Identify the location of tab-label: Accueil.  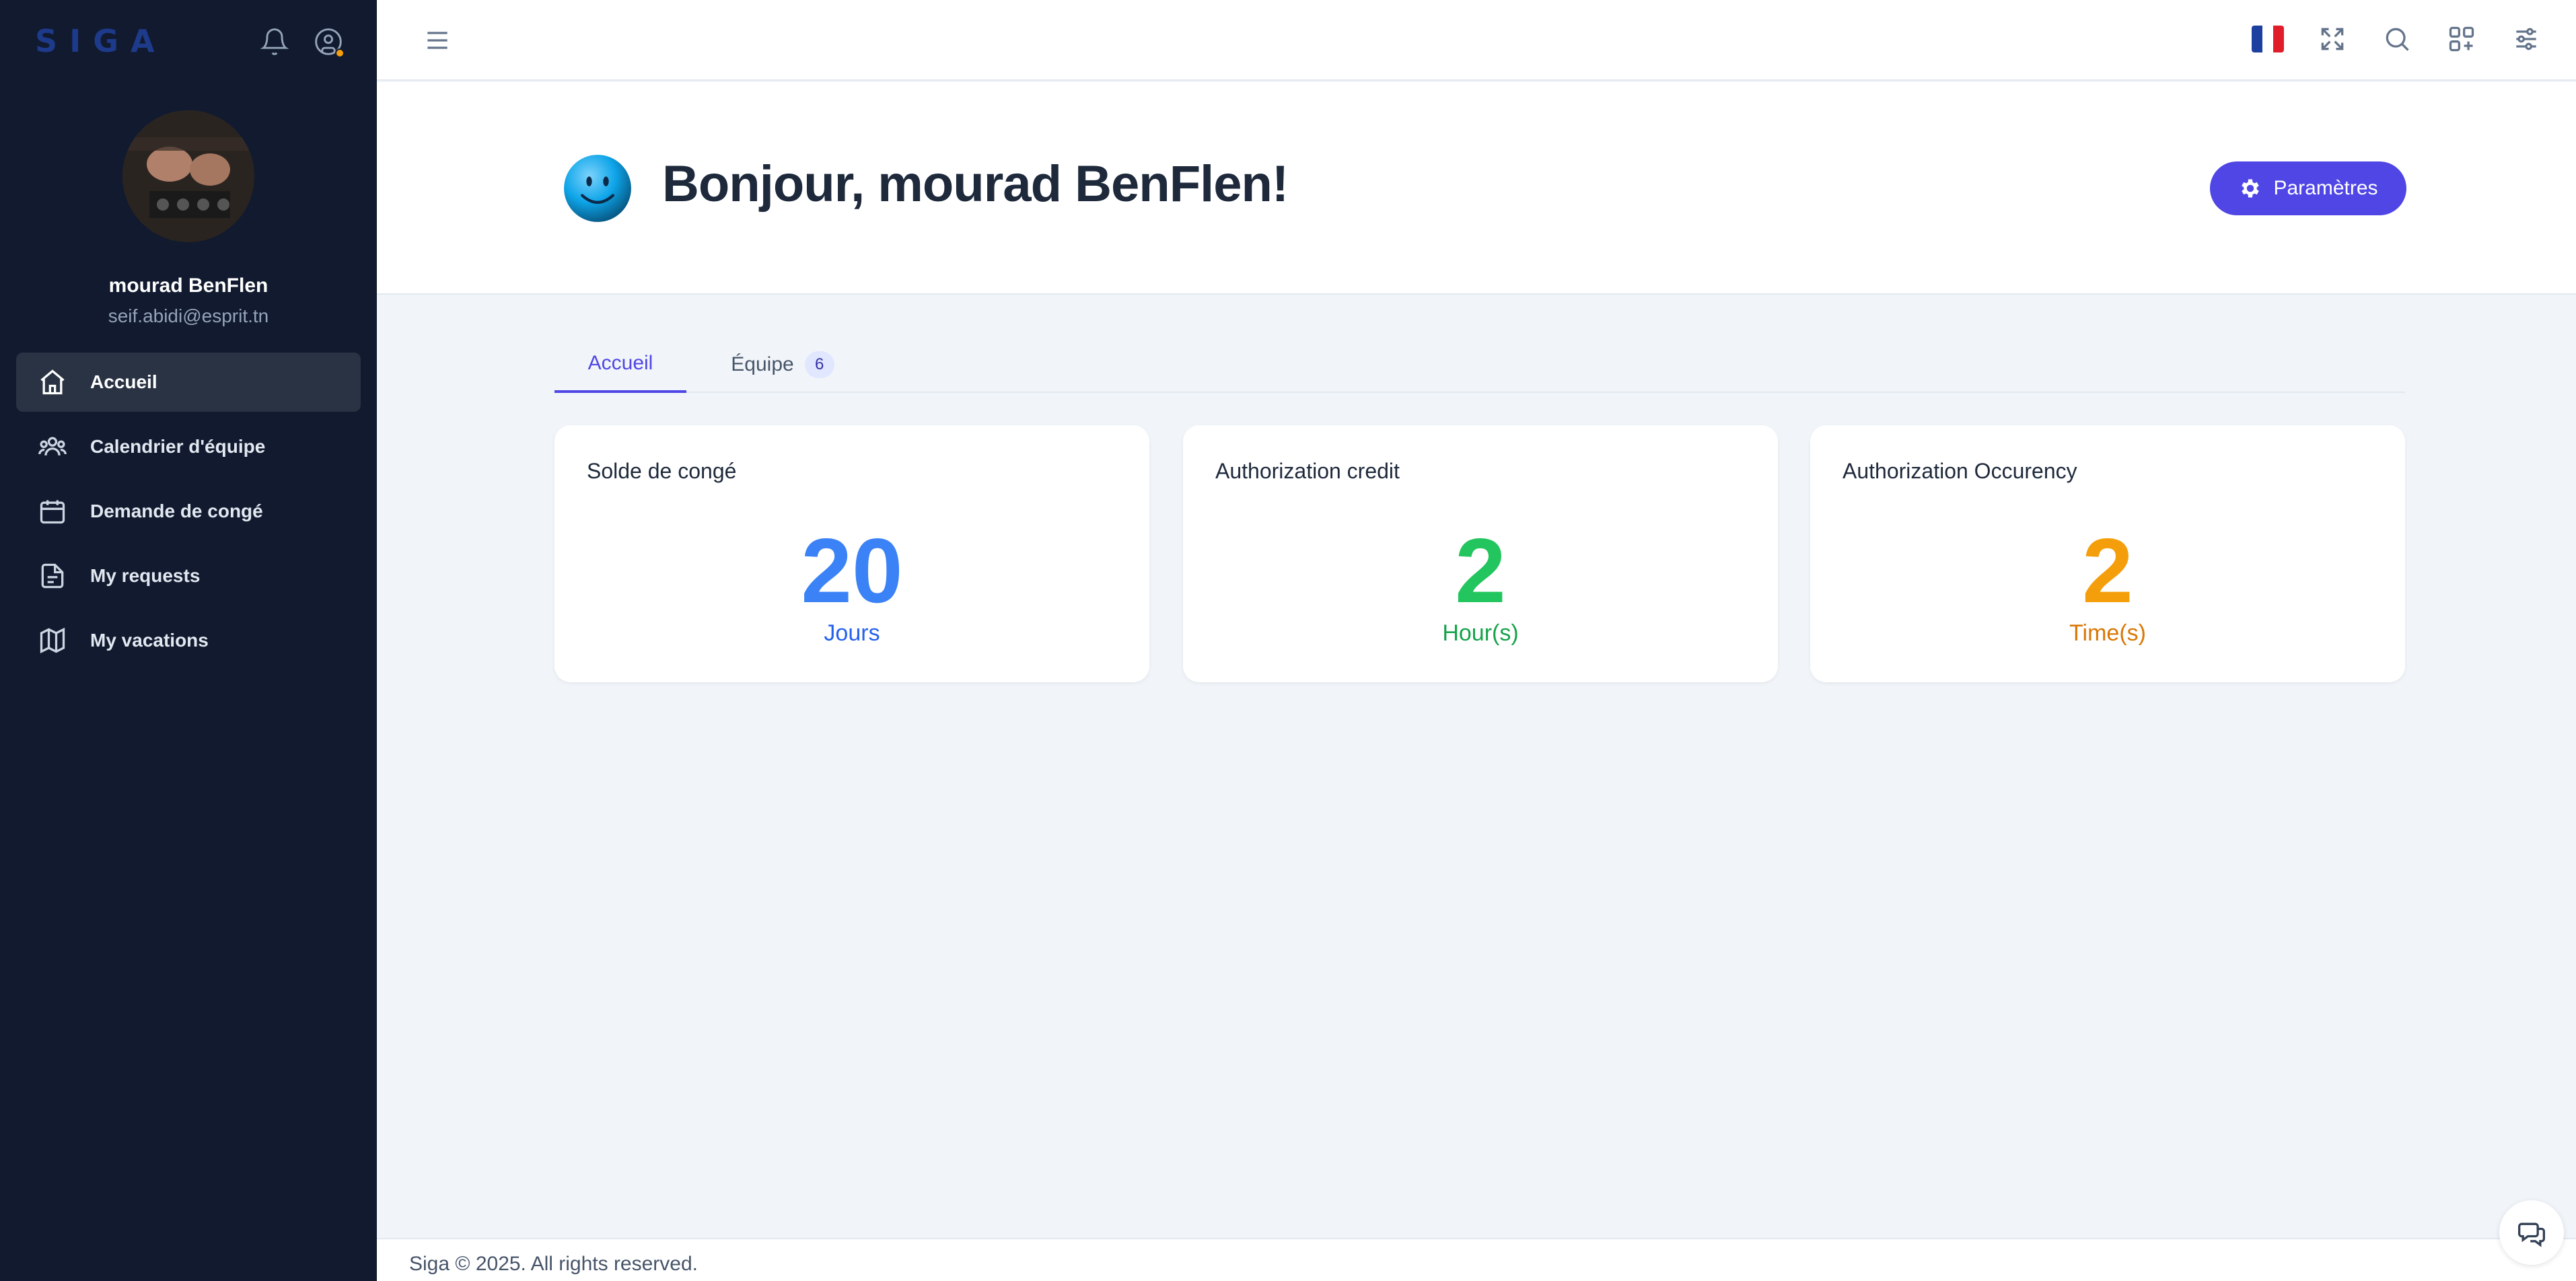
(620, 363).